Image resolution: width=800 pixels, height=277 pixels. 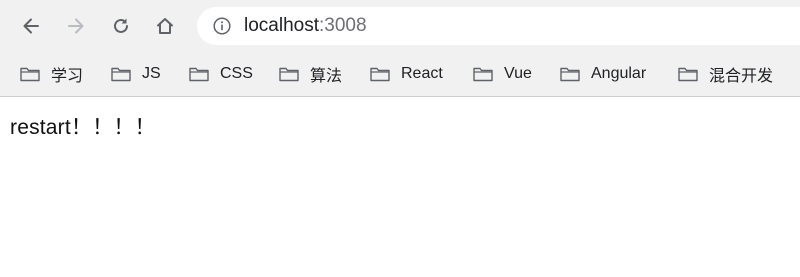 I want to click on bookmark-folder-angular: Angular, so click(x=603, y=74).